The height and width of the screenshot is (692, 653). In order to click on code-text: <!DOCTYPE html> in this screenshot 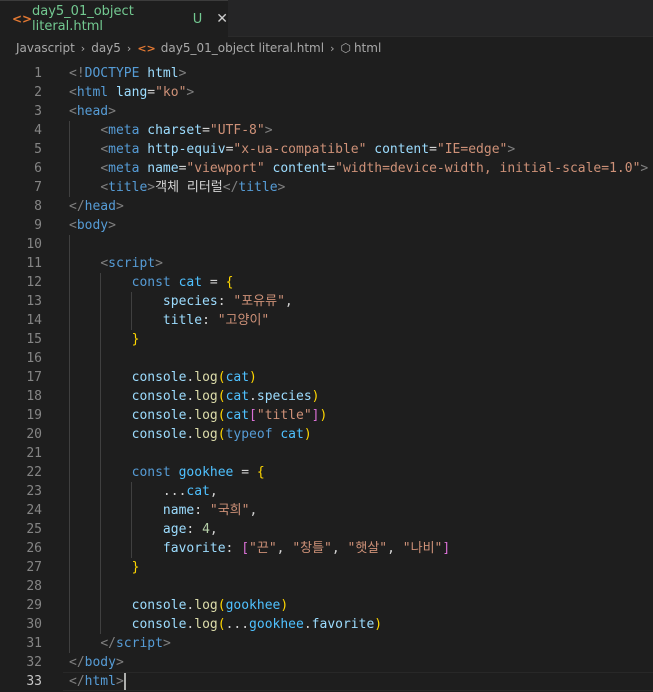, I will do `click(127, 73)`.